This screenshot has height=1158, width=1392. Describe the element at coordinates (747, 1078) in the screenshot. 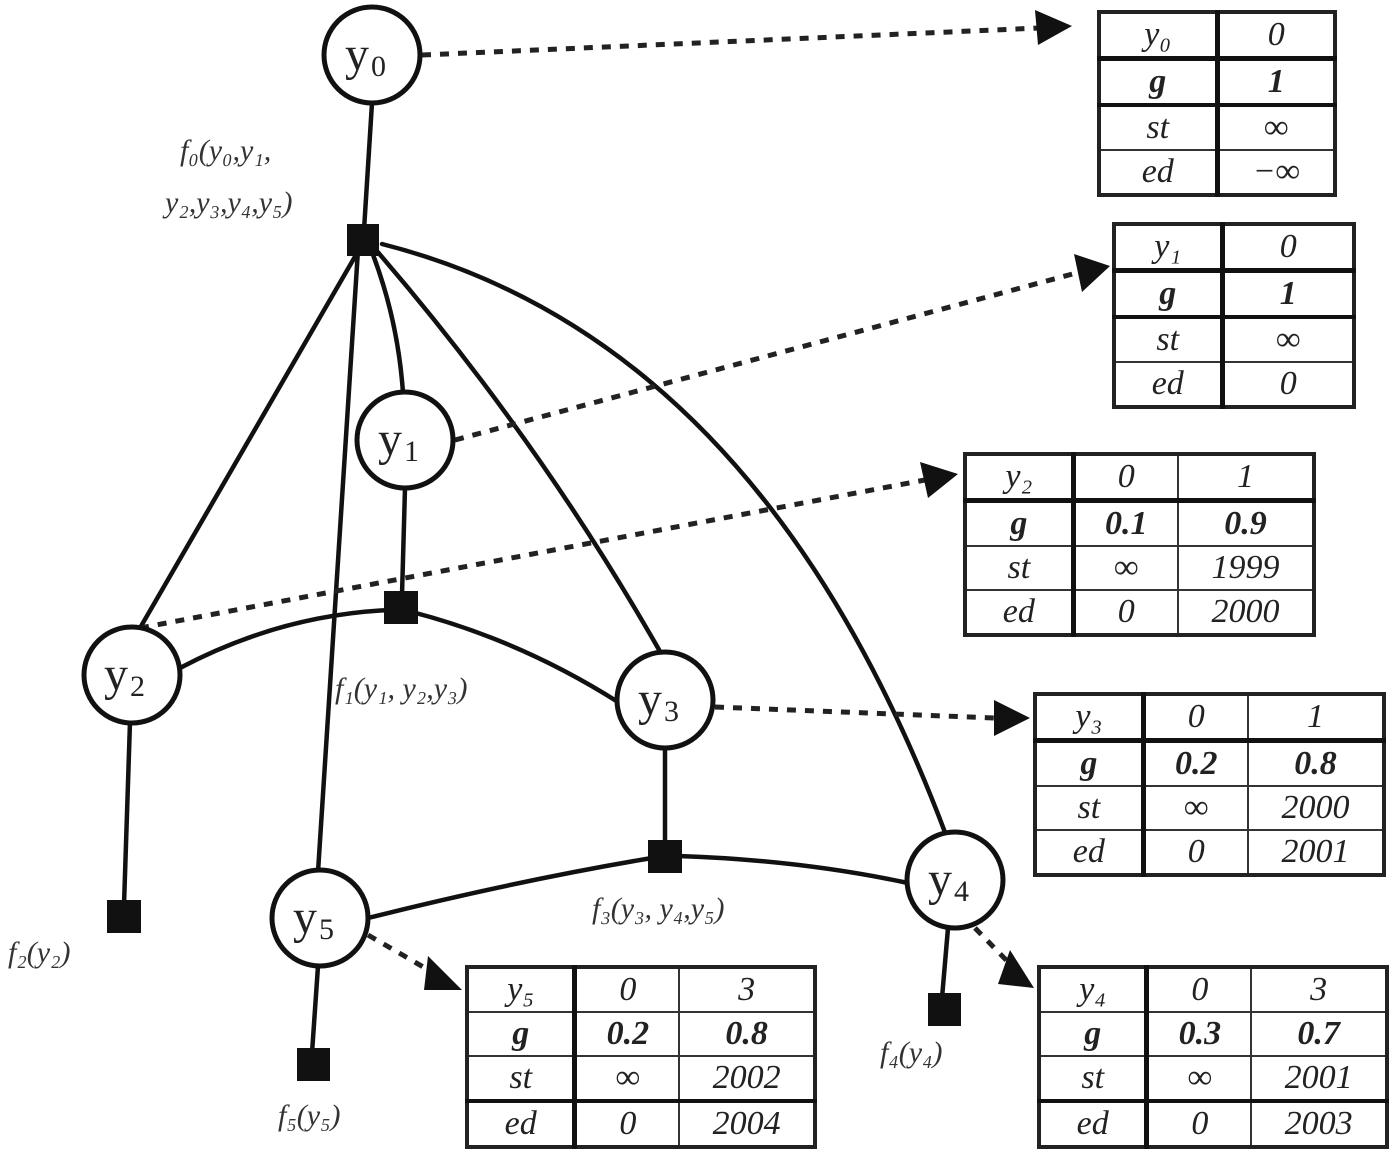

I see `cell-value: 2002` at that location.